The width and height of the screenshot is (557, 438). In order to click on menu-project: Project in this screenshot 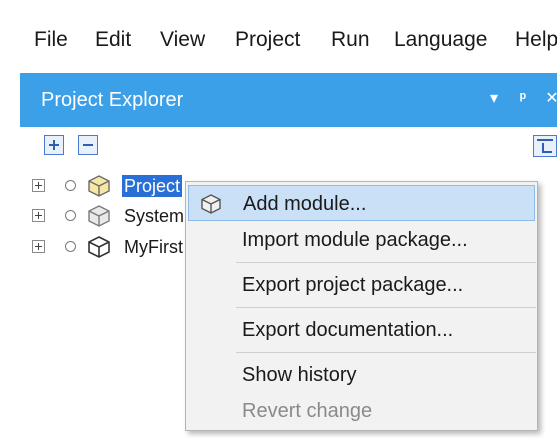, I will do `click(267, 40)`.